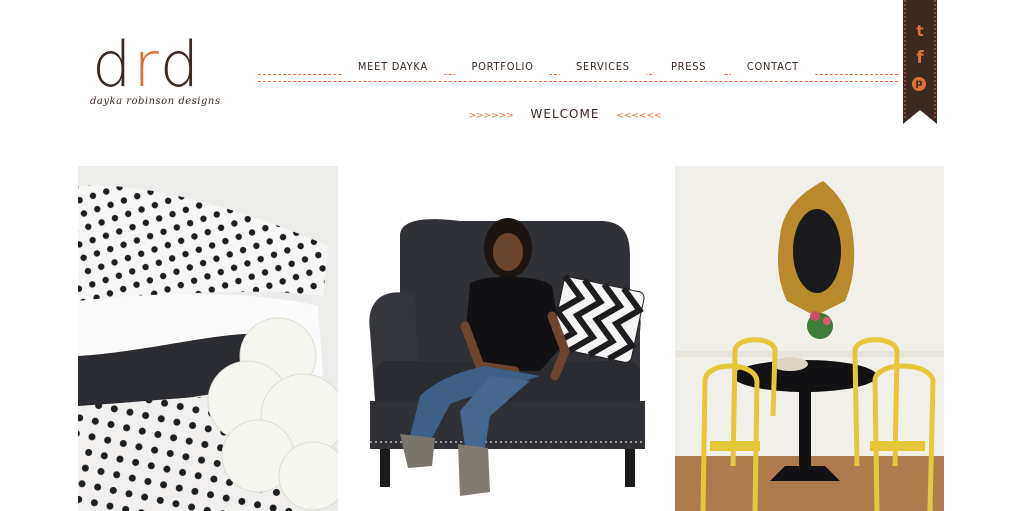 Image resolution: width=1024 pixels, height=511 pixels. I want to click on twitter-icon: t, so click(920, 31).